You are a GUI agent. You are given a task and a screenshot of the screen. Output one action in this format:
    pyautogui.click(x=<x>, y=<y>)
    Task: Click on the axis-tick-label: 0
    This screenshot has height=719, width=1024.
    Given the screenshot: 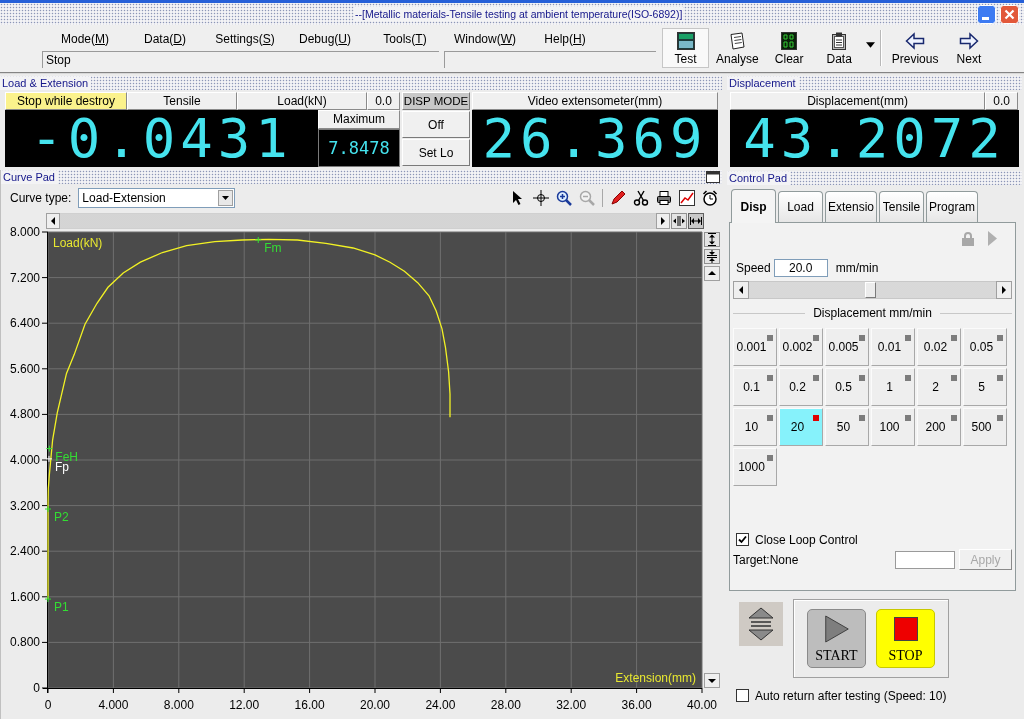 What is the action you would take?
    pyautogui.click(x=36, y=688)
    